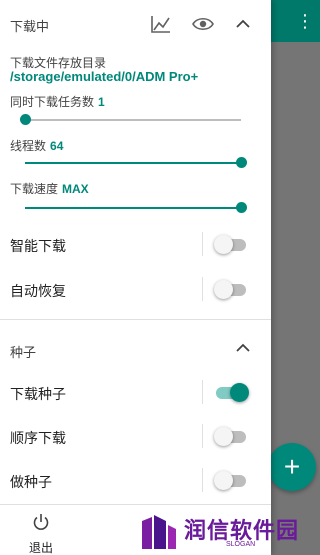 This screenshot has height=555, width=320. Describe the element at coordinates (57, 146) in the screenshot. I see `threads-value: 64` at that location.